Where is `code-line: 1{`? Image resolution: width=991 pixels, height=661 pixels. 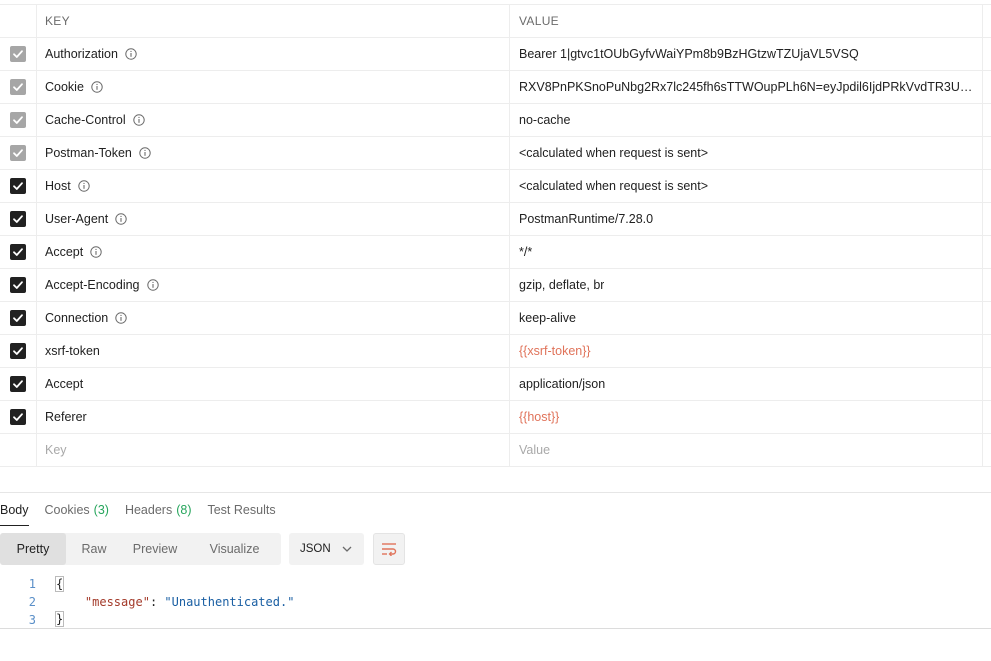 code-line: 1{ is located at coordinates (495, 584).